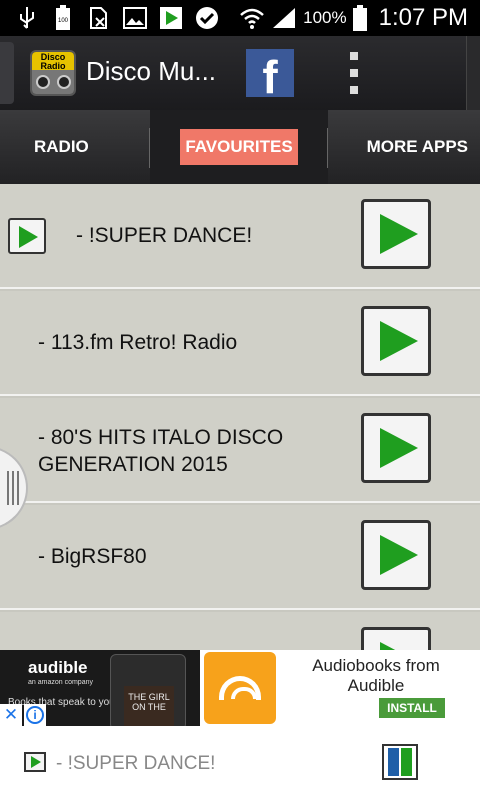 Image resolution: width=480 pixels, height=800 pixels. Describe the element at coordinates (284, 18) in the screenshot. I see `signal-icon` at that location.